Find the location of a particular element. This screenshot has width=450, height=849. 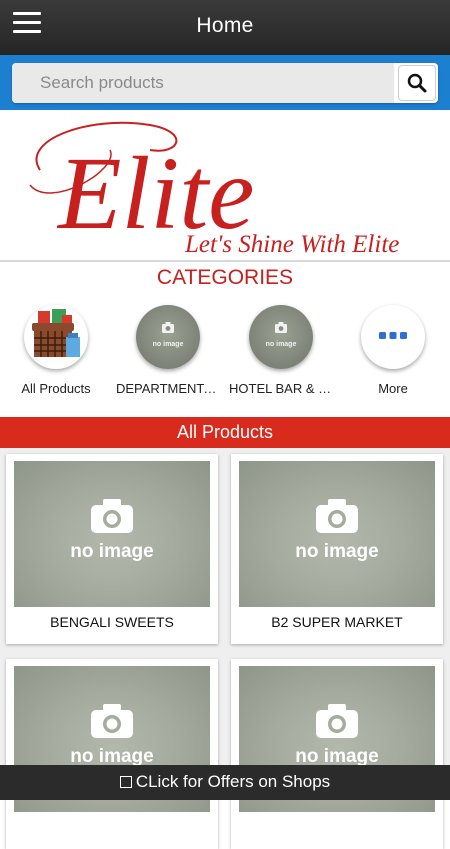

search-box is located at coordinates (225, 83).